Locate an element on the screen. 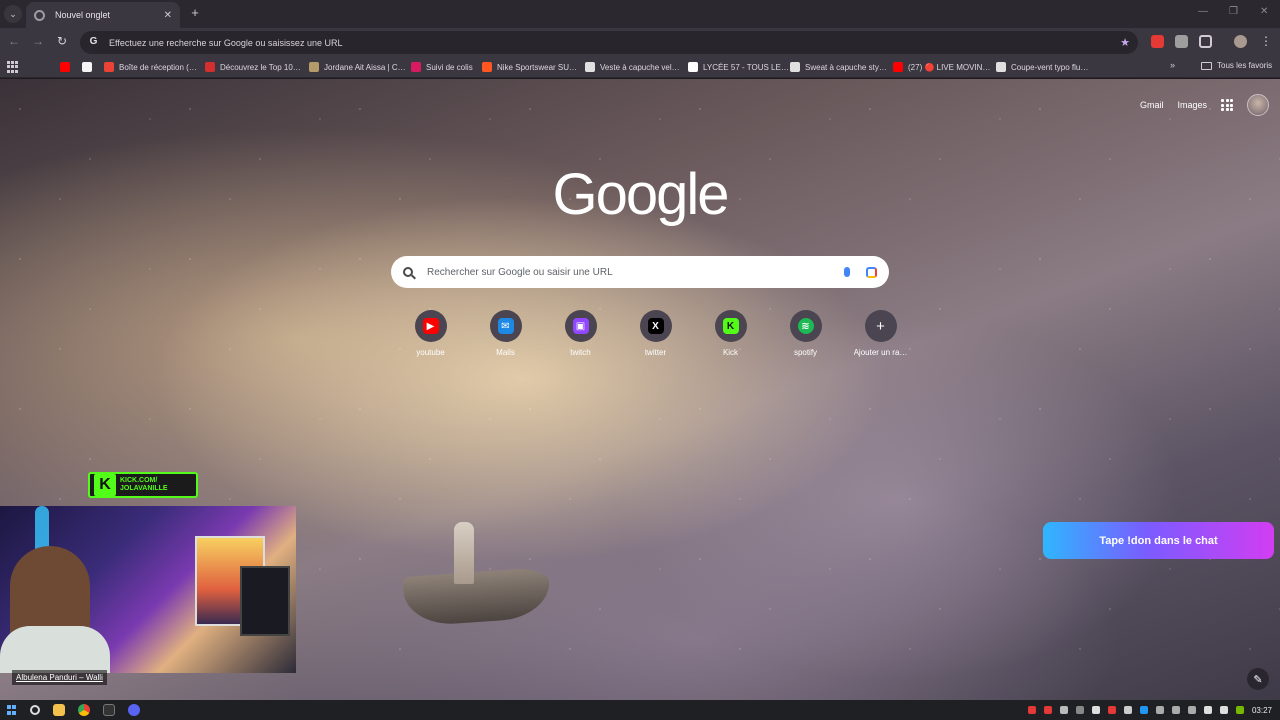  shortcut-twitch: ▣ twitch is located at coordinates (580, 333).